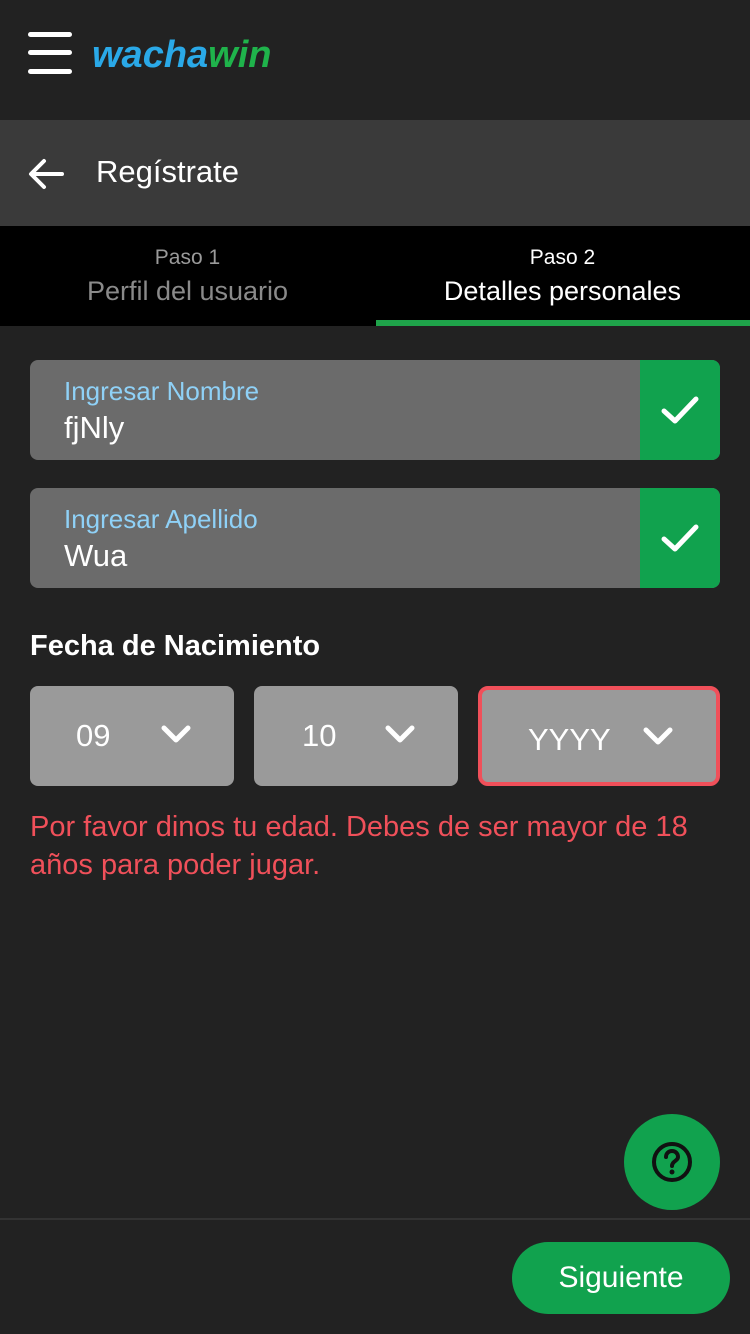 The image size is (750, 1334). What do you see at coordinates (187, 291) in the screenshot?
I see `step-1-label: Perfil del usuario` at bounding box center [187, 291].